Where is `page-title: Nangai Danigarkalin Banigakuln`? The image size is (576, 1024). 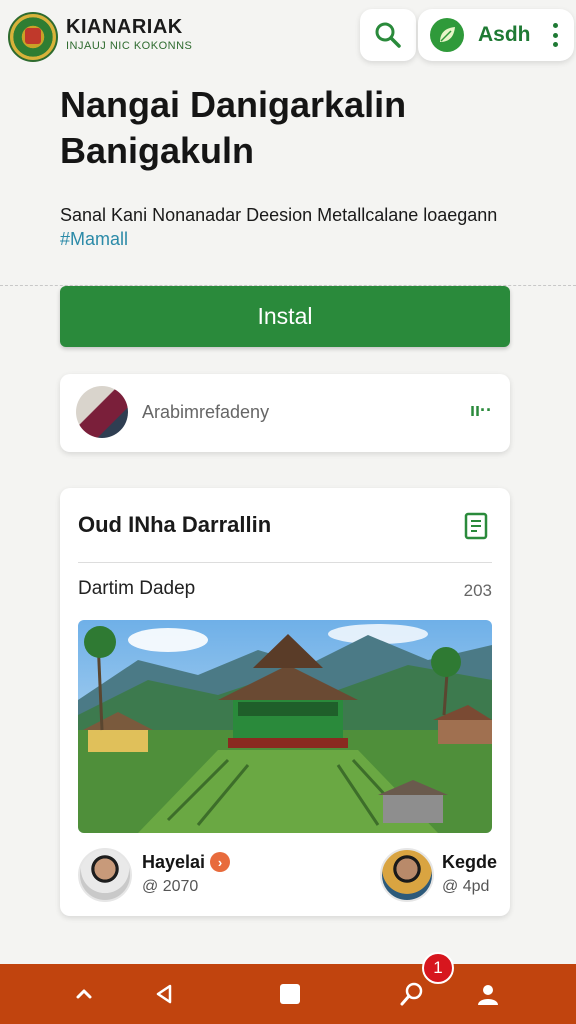 page-title: Nangai Danigarkalin Banigakuln is located at coordinates (233, 127).